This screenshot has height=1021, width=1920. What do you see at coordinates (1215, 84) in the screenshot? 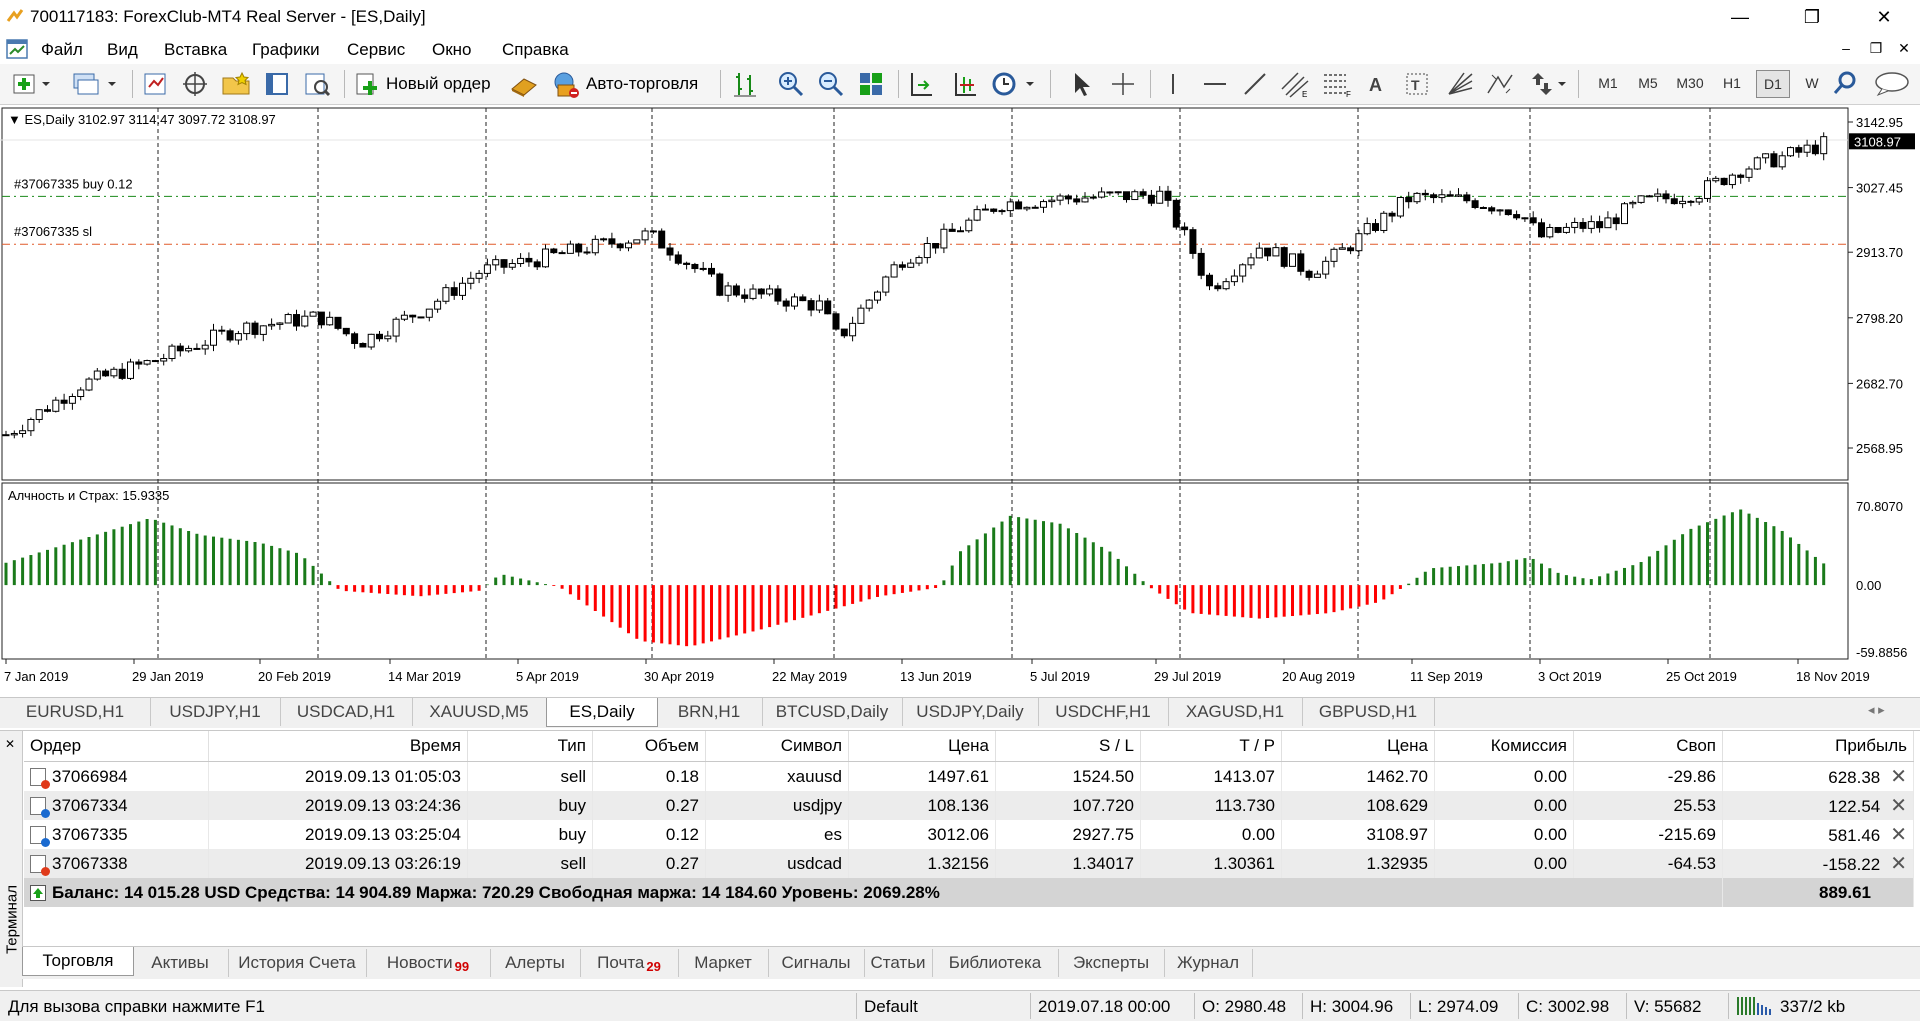
I see `horizontal-line-icon` at bounding box center [1215, 84].